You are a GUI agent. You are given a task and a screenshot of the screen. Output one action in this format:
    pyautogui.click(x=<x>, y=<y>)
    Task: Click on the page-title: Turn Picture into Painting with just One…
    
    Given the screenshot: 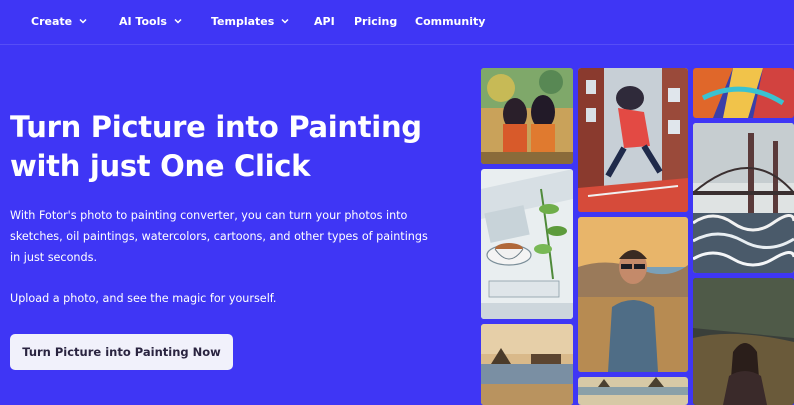 What is the action you would take?
    pyautogui.click(x=235, y=147)
    